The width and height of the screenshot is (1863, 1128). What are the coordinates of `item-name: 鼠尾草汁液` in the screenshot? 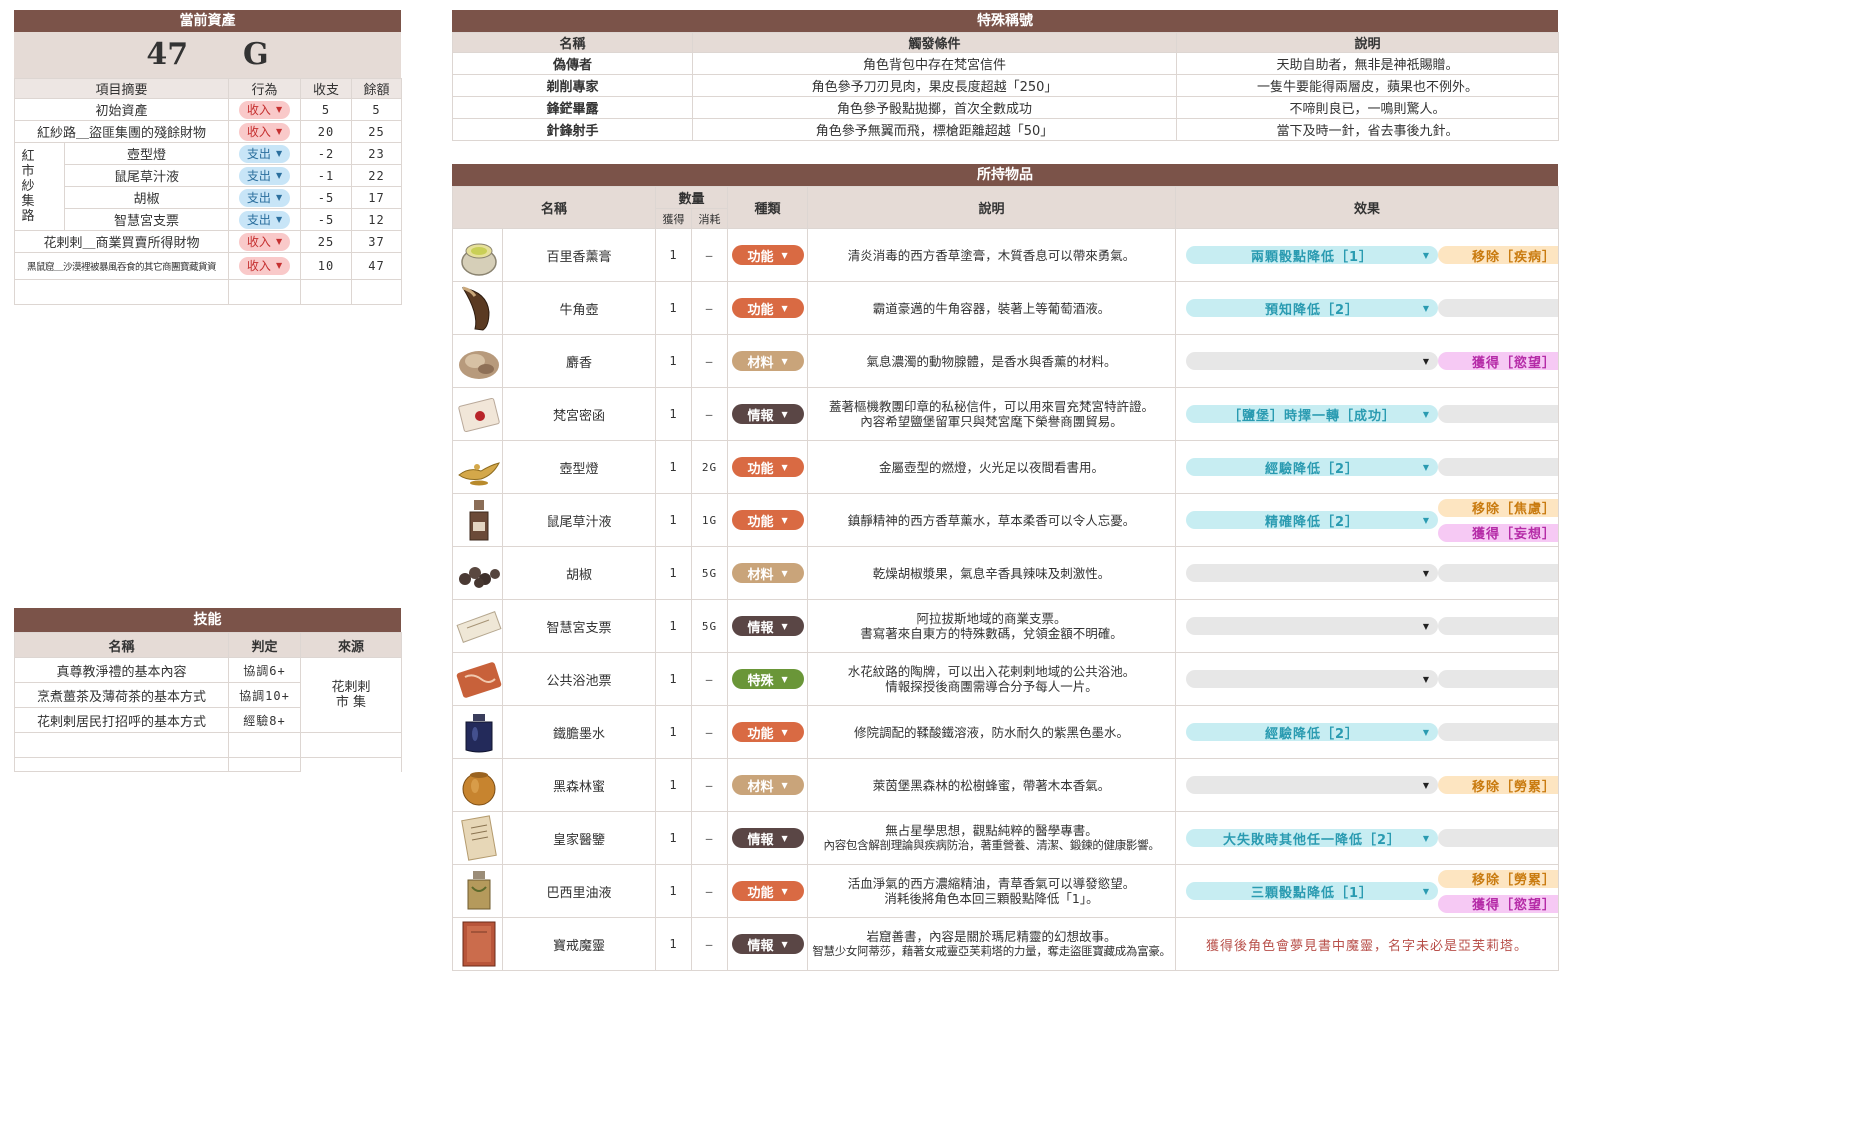 It's located at (579, 520).